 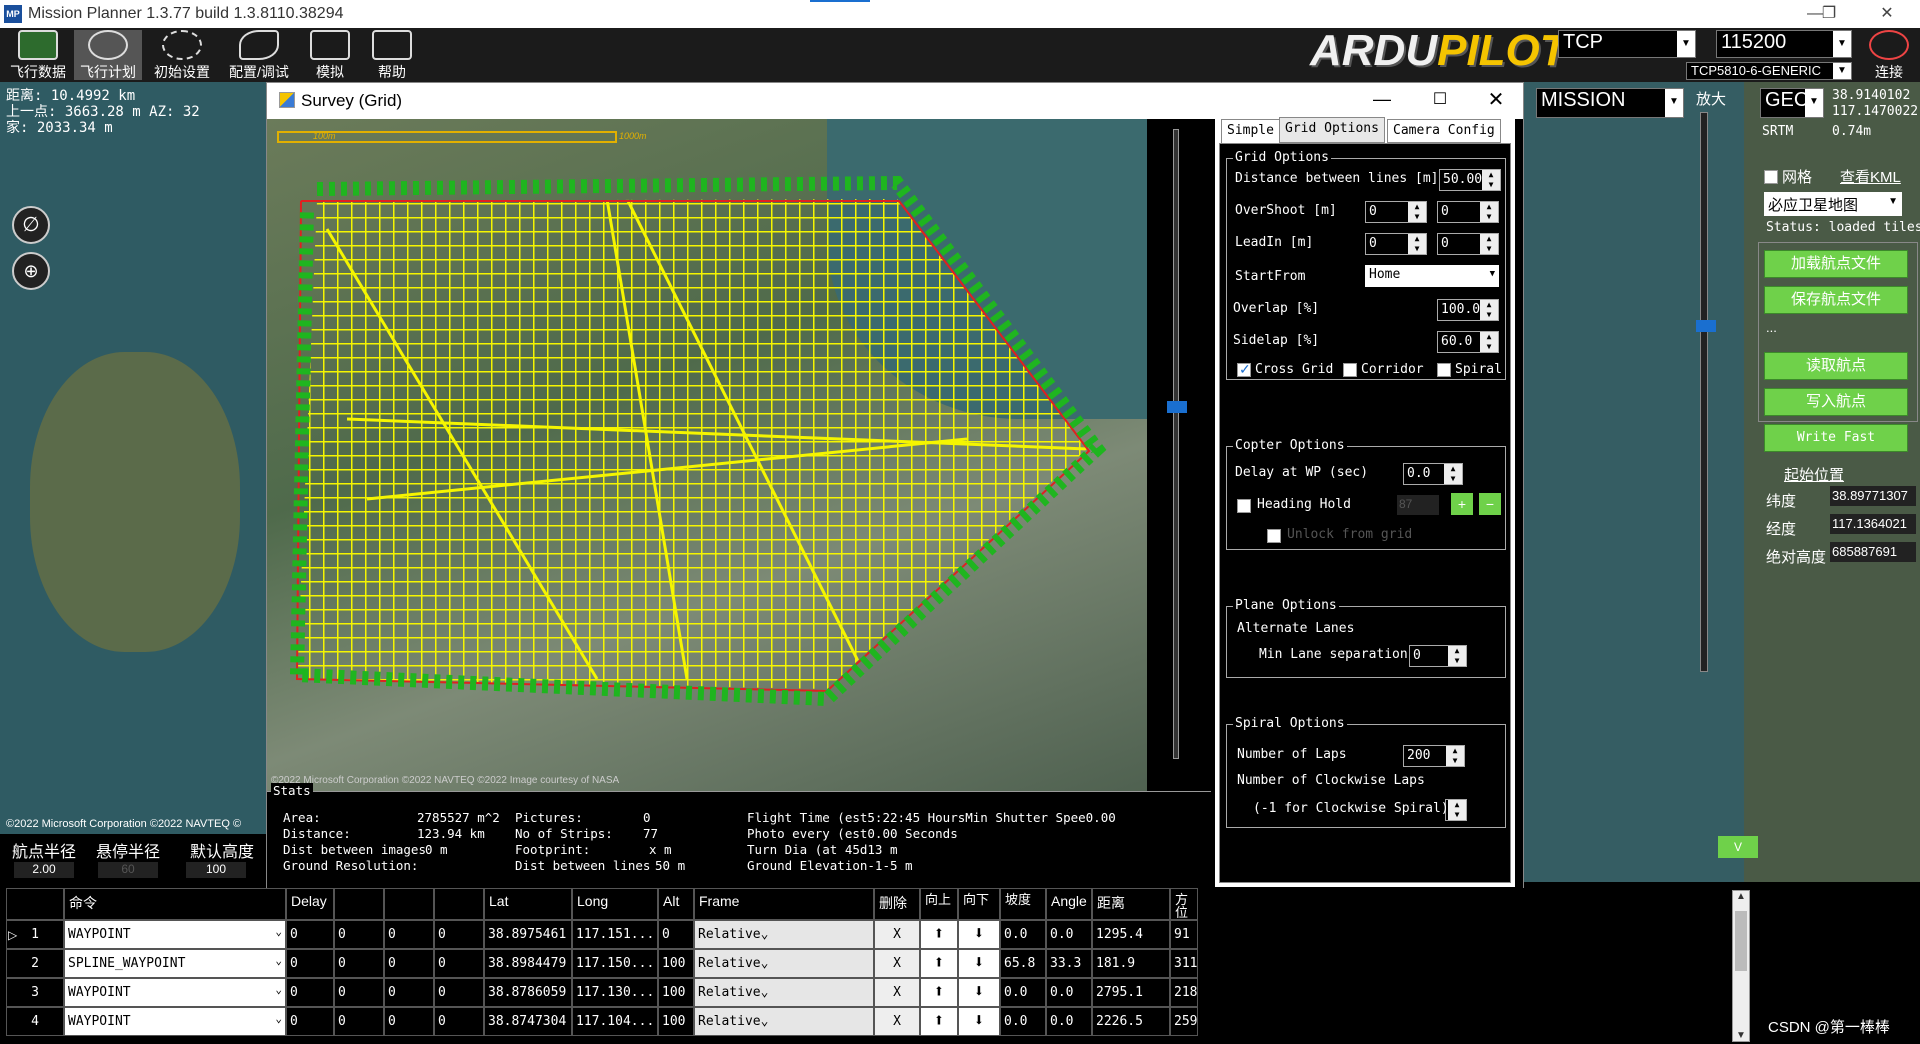 I want to click on write-fast-button: Write Fast, so click(x=1836, y=438).